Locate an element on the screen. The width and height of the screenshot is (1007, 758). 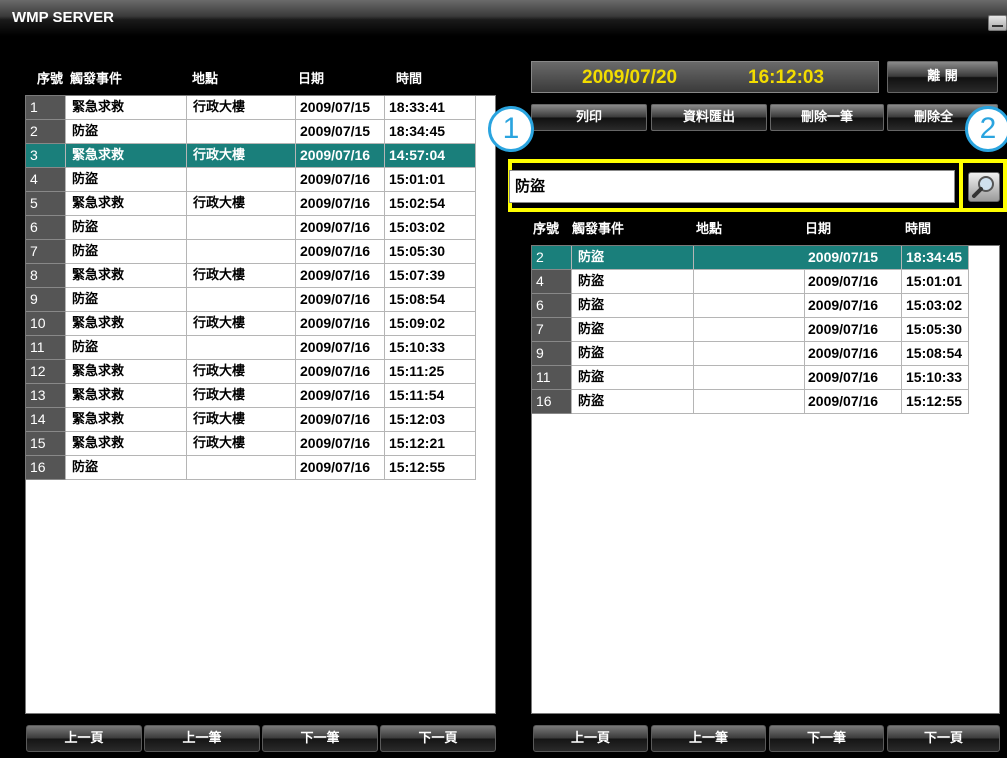
right-header-time: 時間 is located at coordinates (918, 229).